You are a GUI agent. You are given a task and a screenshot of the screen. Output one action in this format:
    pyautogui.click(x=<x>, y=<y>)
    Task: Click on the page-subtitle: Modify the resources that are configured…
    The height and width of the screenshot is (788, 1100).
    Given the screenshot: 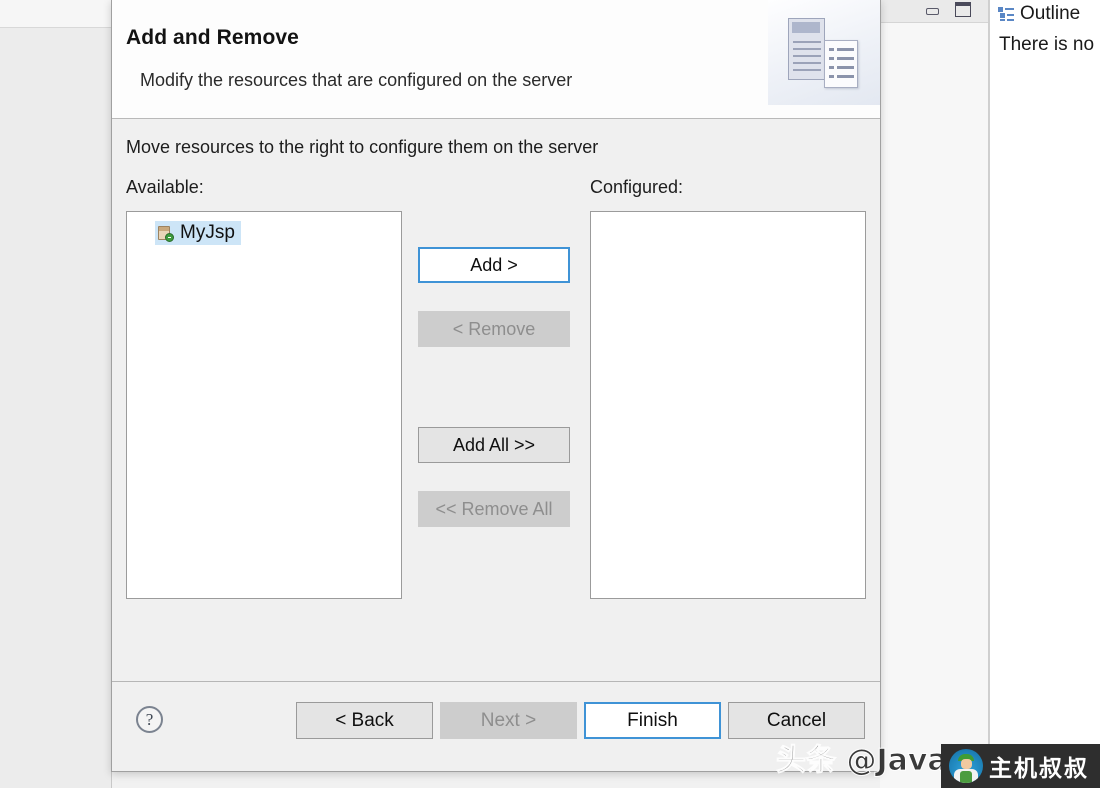 What is the action you would take?
    pyautogui.click(x=356, y=80)
    